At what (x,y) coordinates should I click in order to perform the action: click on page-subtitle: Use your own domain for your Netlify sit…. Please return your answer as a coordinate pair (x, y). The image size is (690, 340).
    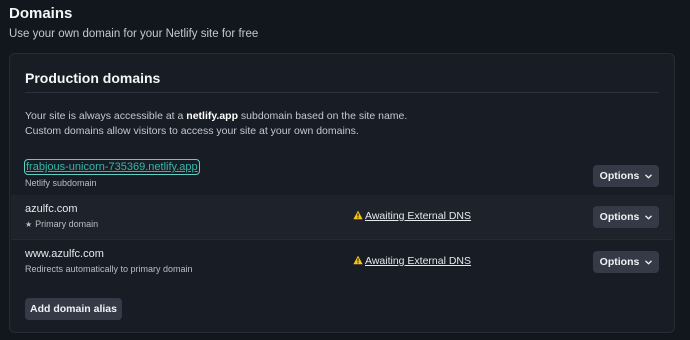
    Looking at the image, I should click on (134, 34).